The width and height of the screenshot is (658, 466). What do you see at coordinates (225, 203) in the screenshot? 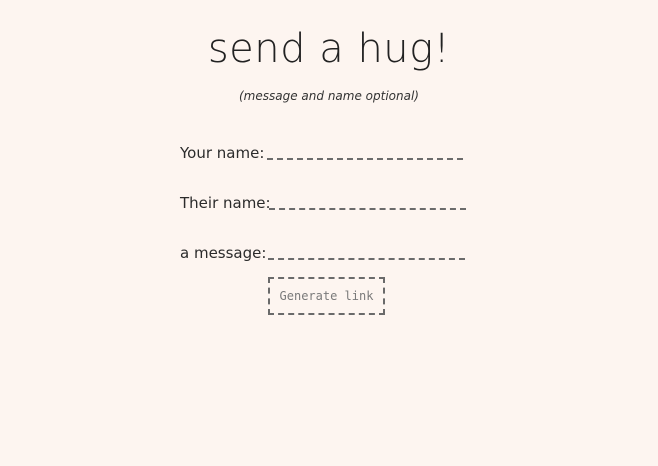
I see `their-name-label: Their name:` at bounding box center [225, 203].